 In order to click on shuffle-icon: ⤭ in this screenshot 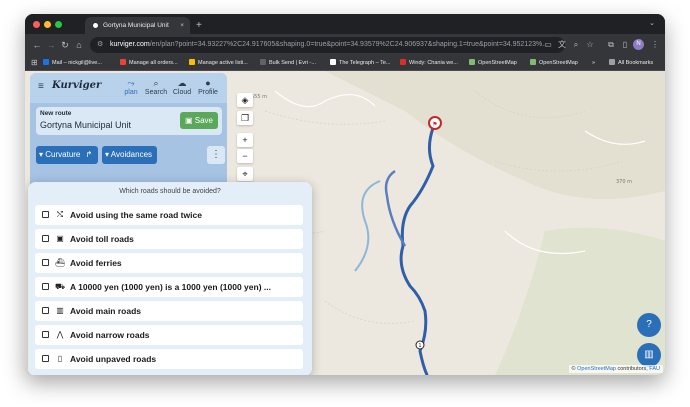, I will do `click(60, 214)`.